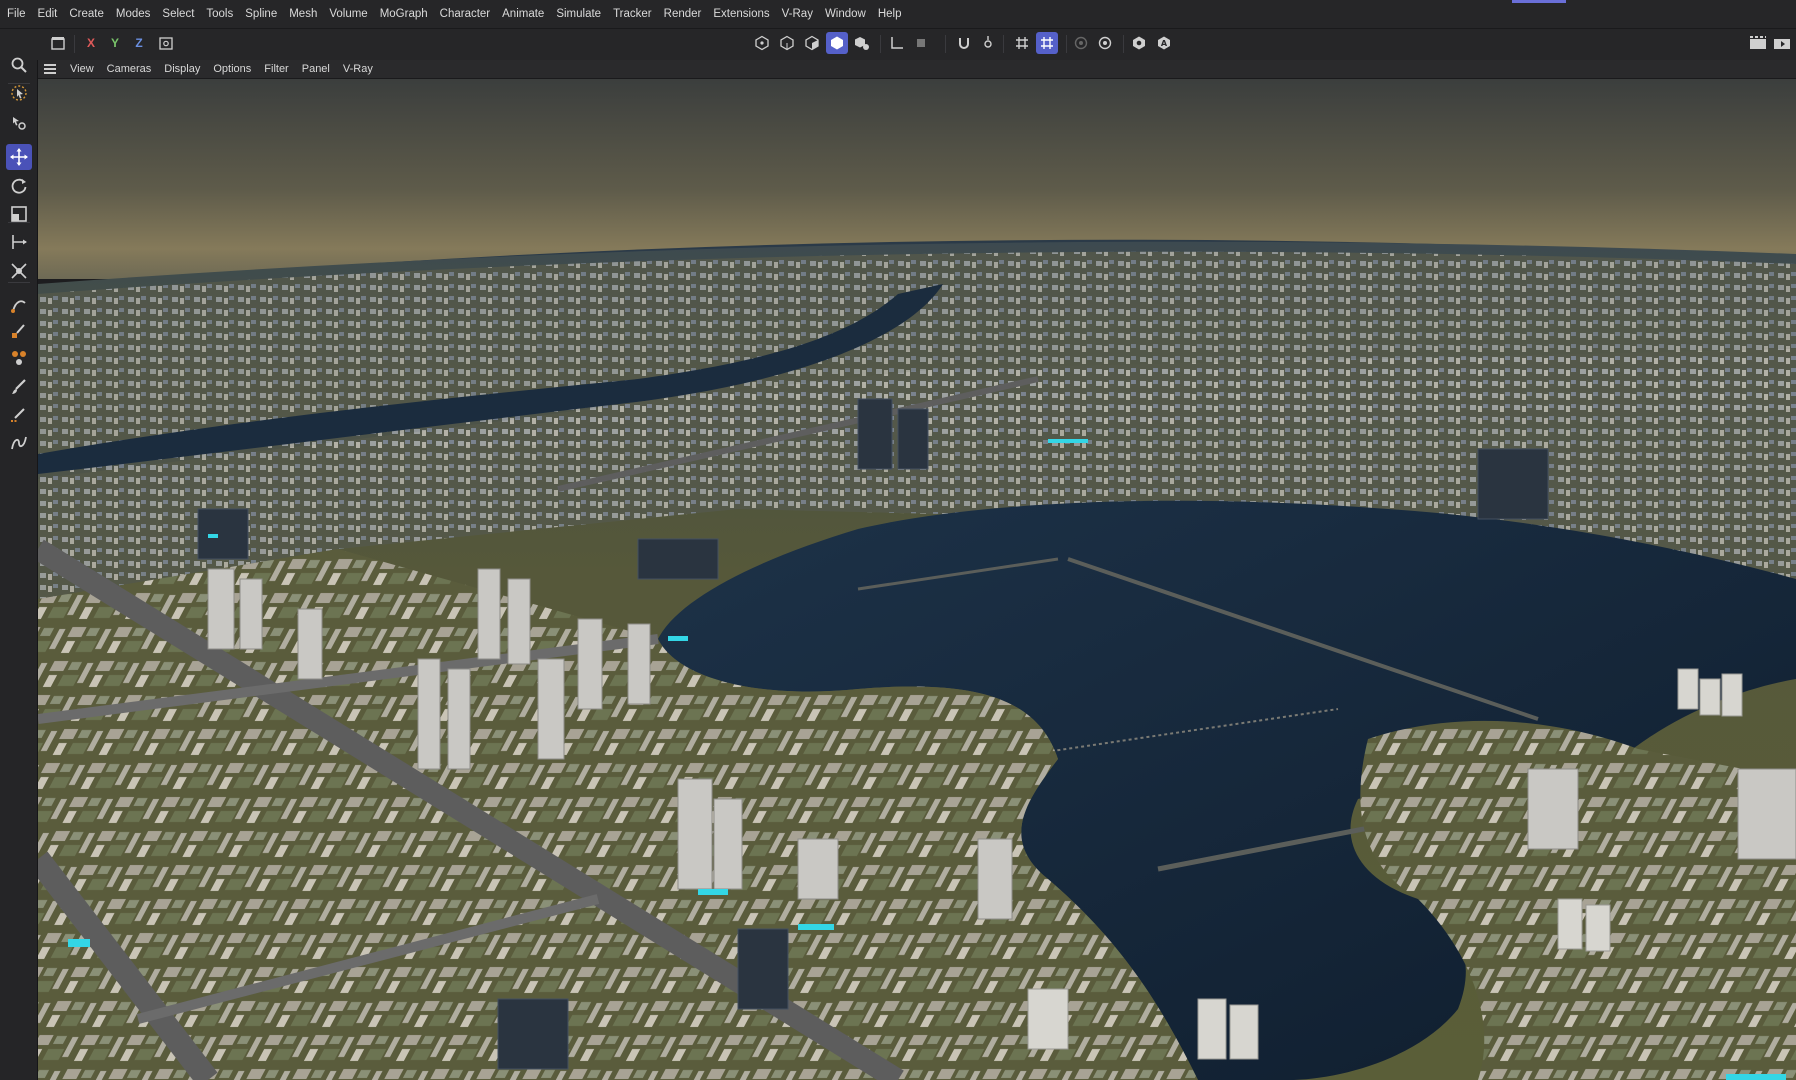  I want to click on menu-tools: Tools, so click(219, 14).